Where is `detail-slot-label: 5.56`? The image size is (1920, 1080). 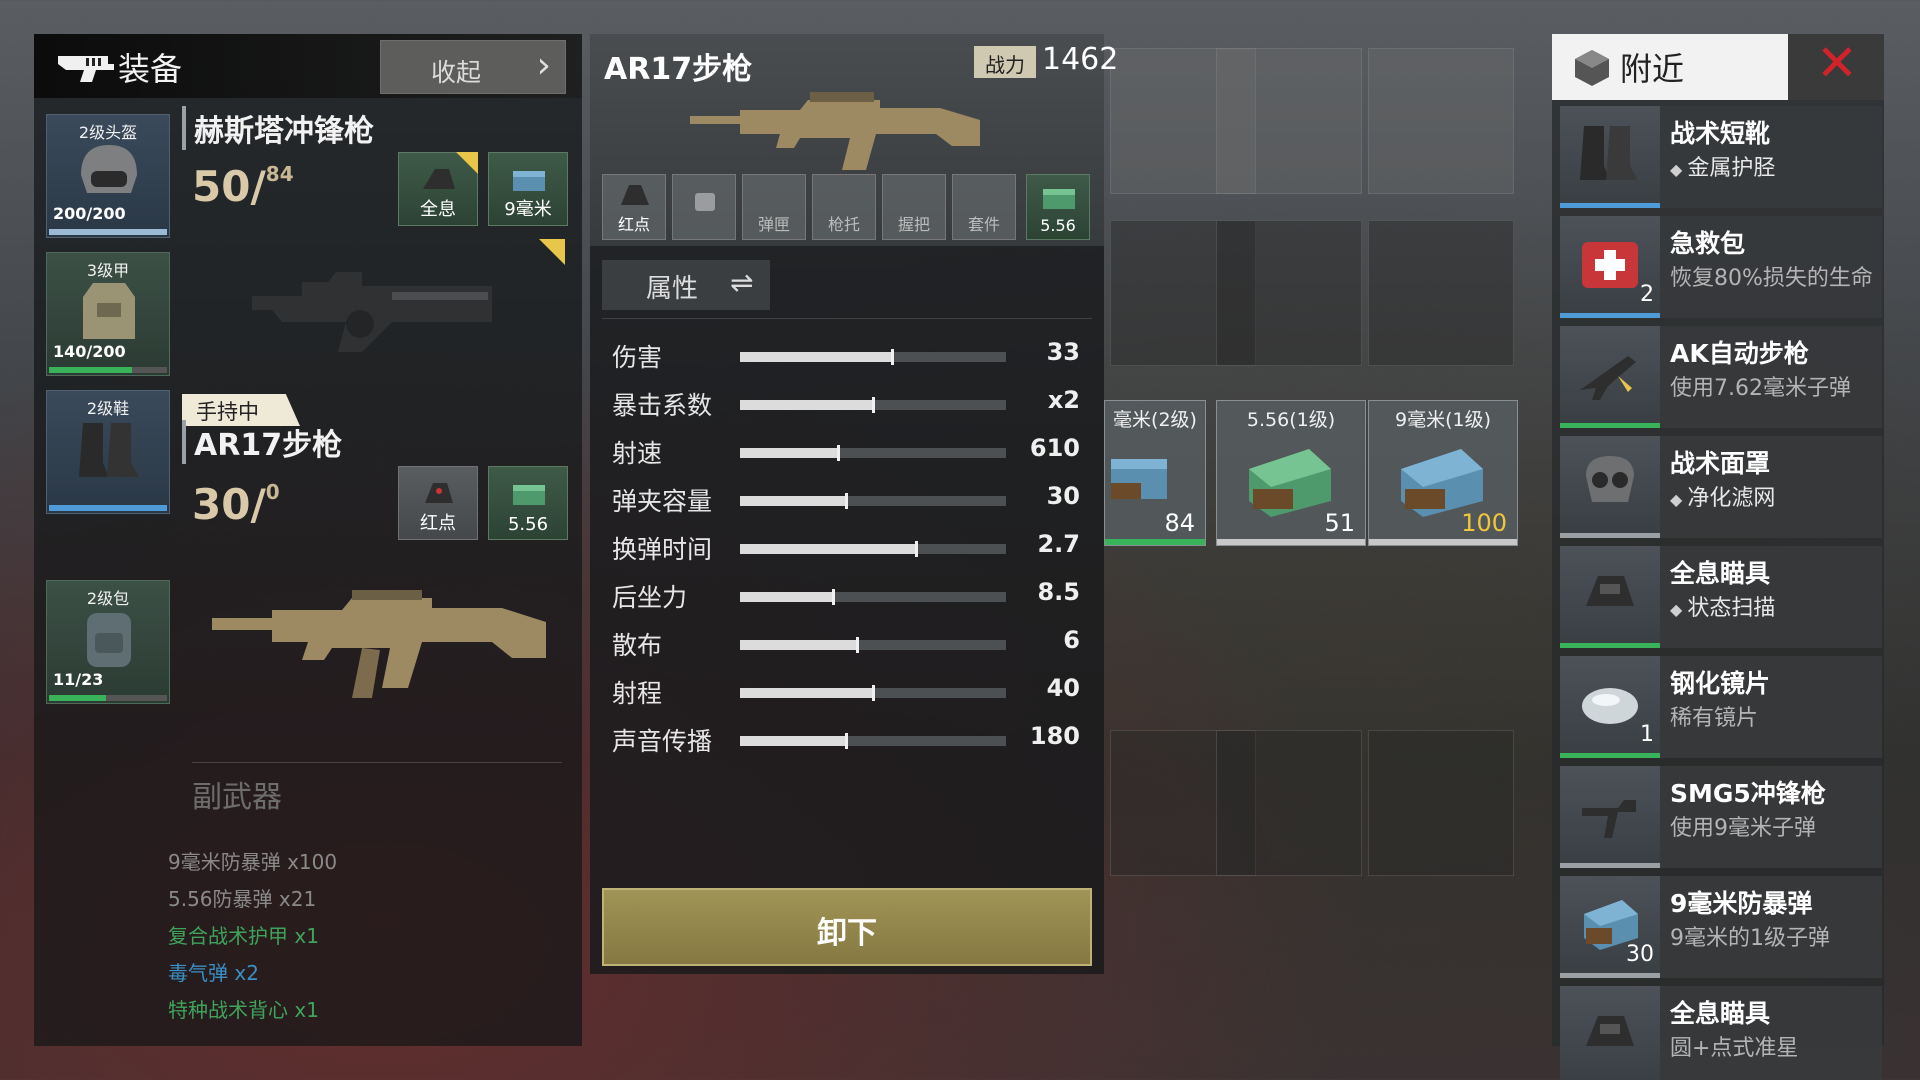
detail-slot-label: 5.56 is located at coordinates (1058, 225).